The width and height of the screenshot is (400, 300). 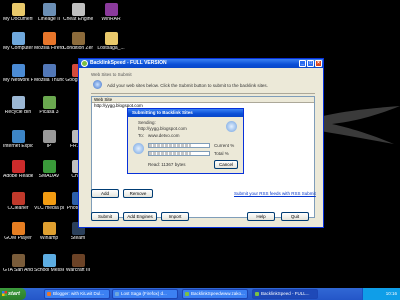 I want to click on desktop-icon-label: VLC media player, so click(x=49, y=208).